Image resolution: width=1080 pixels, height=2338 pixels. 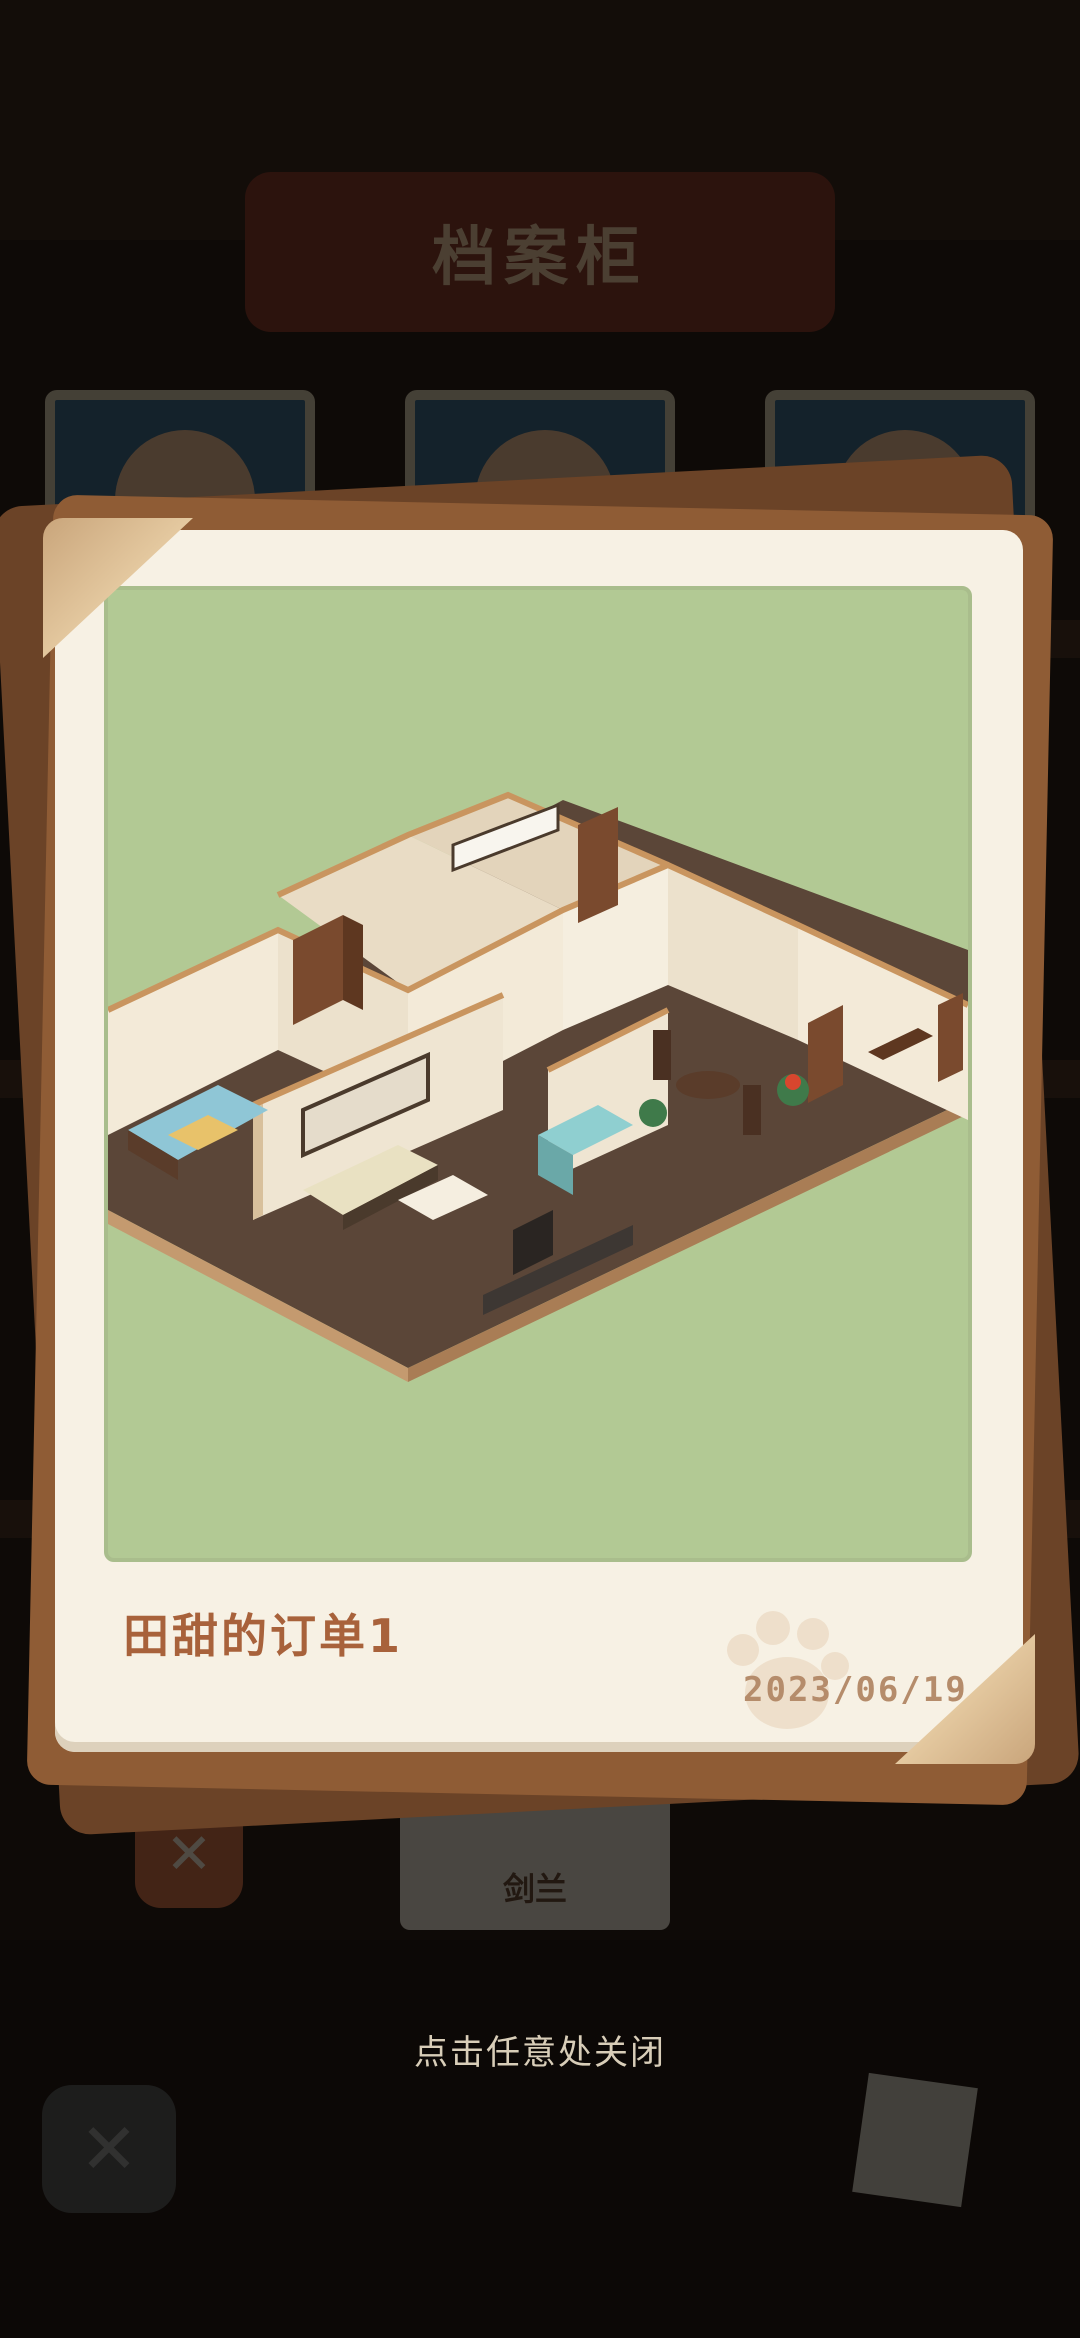 I want to click on close-hint: 点击任意处关闭, so click(x=540, y=2053).